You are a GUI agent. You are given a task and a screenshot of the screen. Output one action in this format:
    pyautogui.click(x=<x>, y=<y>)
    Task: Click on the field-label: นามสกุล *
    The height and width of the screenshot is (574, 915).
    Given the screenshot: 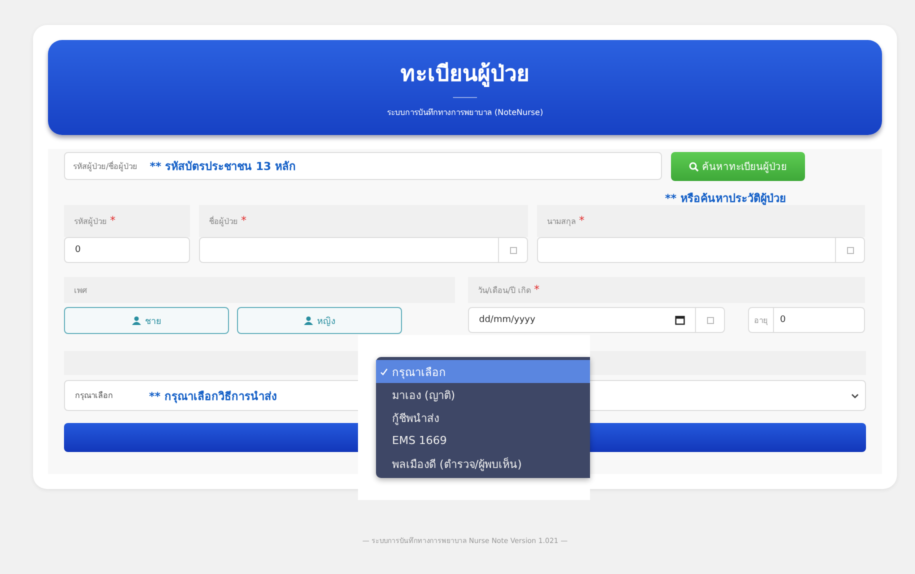 What is the action you would take?
    pyautogui.click(x=565, y=221)
    